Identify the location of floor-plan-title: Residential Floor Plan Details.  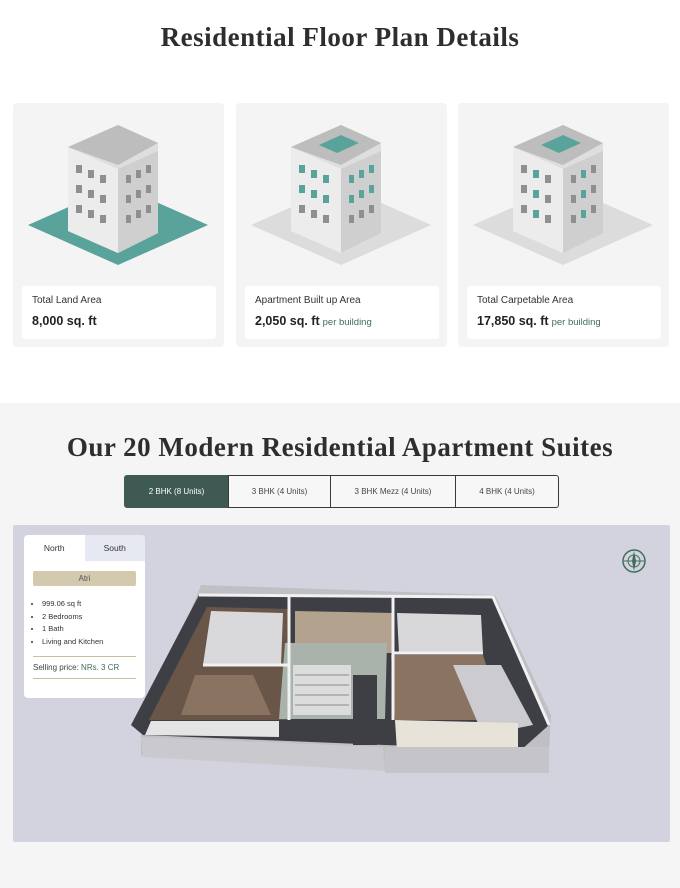
(340, 37).